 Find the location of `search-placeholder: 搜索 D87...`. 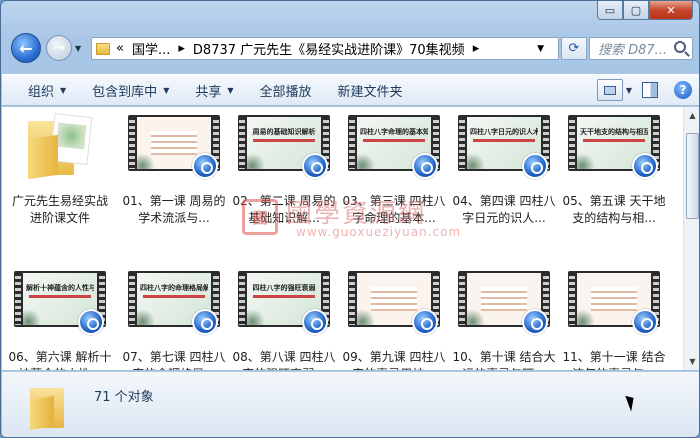

search-placeholder: 搜索 D87... is located at coordinates (633, 50).